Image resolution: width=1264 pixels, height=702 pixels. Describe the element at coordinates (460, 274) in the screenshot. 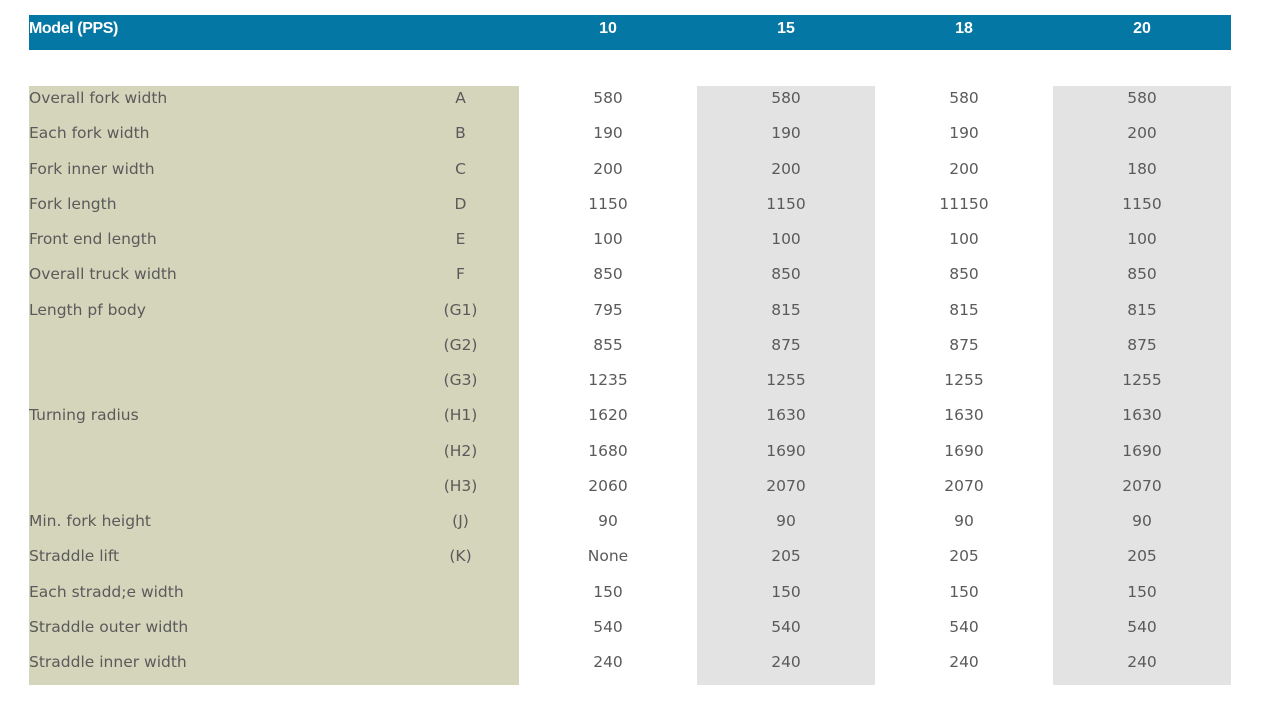

I see `dimension-code: F` at that location.